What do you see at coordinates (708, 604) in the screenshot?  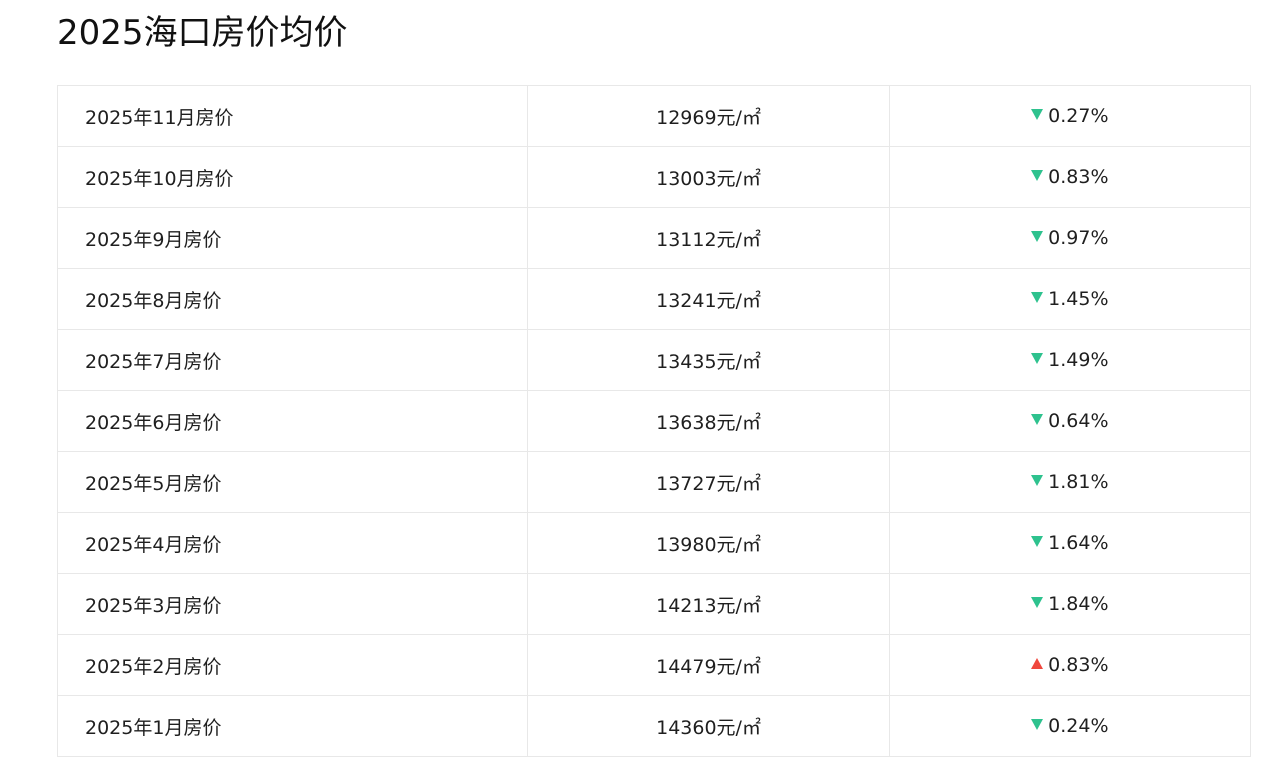 I see `price-cell: 14213元/㎡` at bounding box center [708, 604].